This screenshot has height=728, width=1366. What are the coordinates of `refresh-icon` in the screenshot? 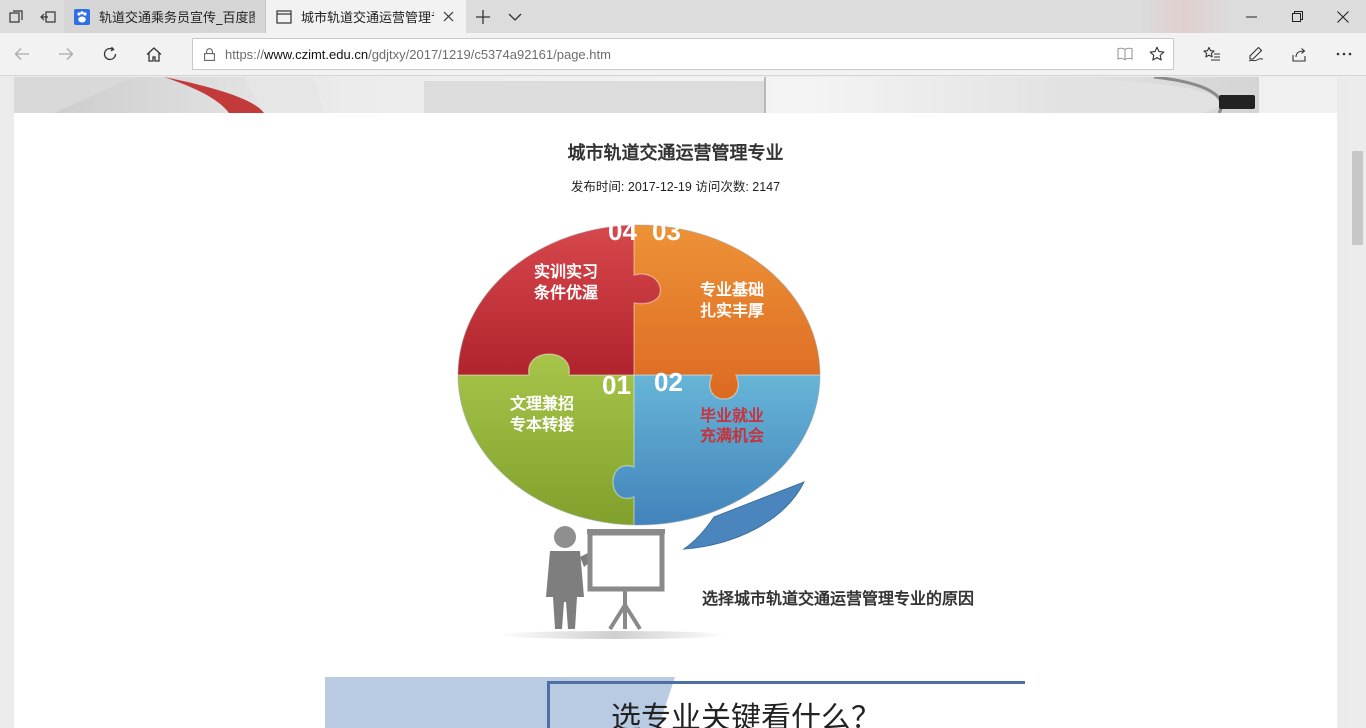 It's located at (110, 53).